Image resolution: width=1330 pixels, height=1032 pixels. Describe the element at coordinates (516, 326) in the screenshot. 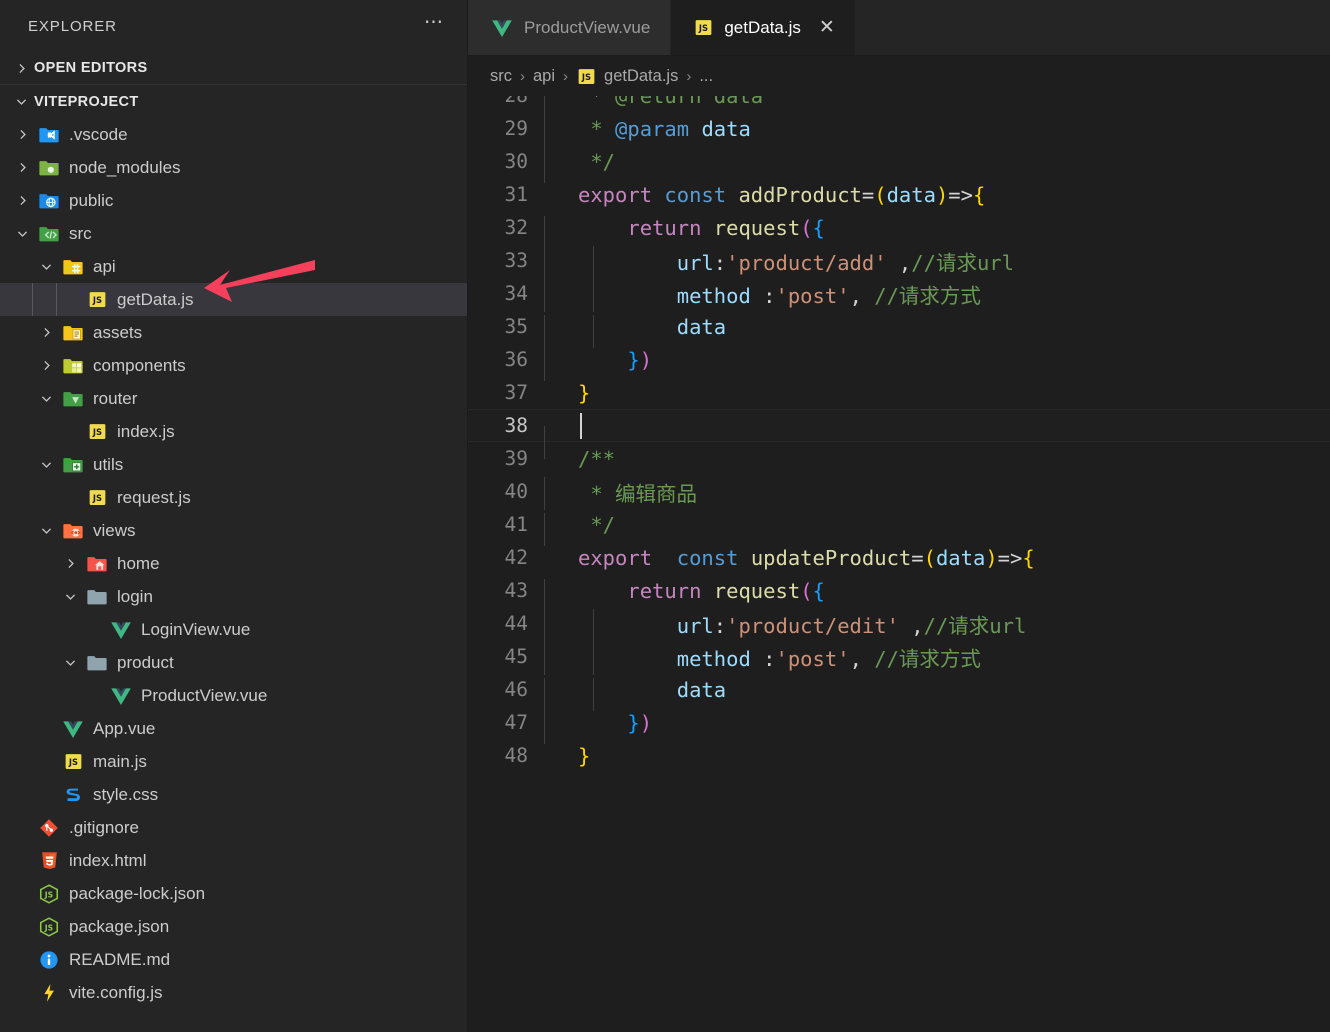

I see `line-number: 35` at that location.